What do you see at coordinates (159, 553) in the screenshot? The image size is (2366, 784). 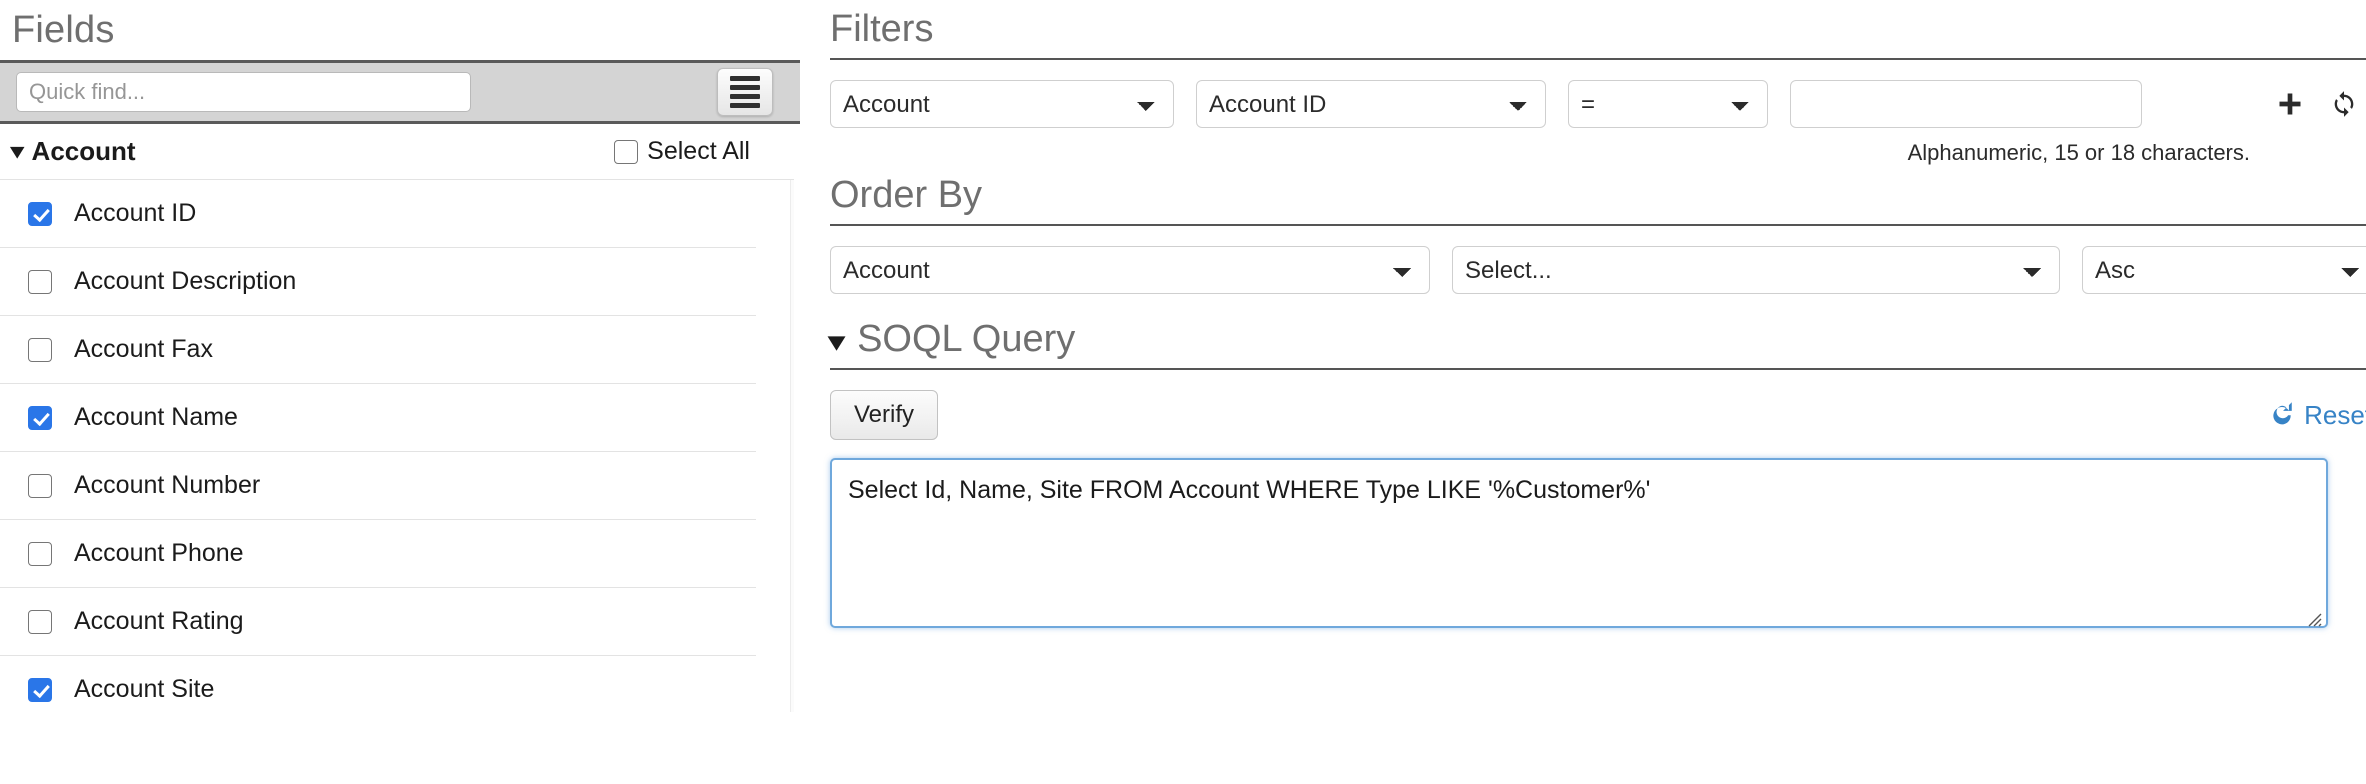 I see `field-label: Account Phone` at bounding box center [159, 553].